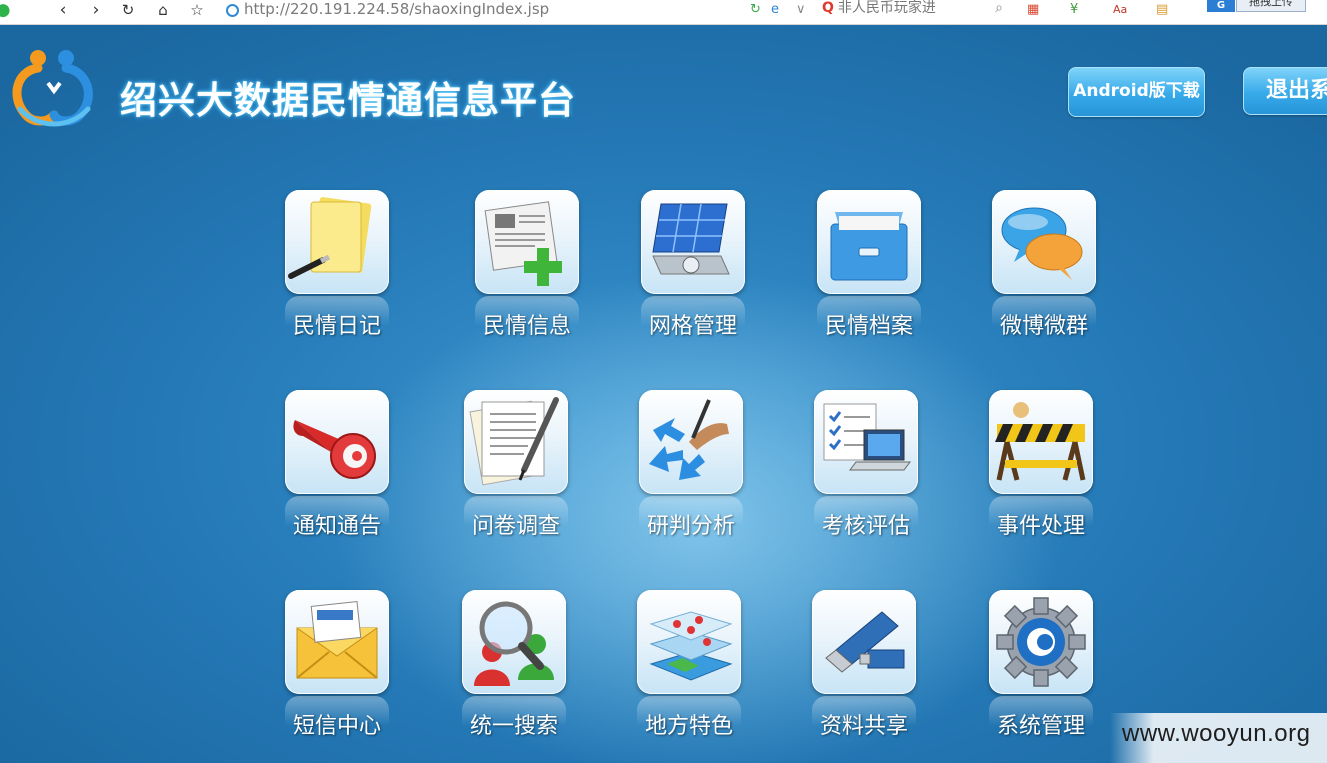  What do you see at coordinates (514, 642) in the screenshot?
I see `magnifier-users-icon` at bounding box center [514, 642].